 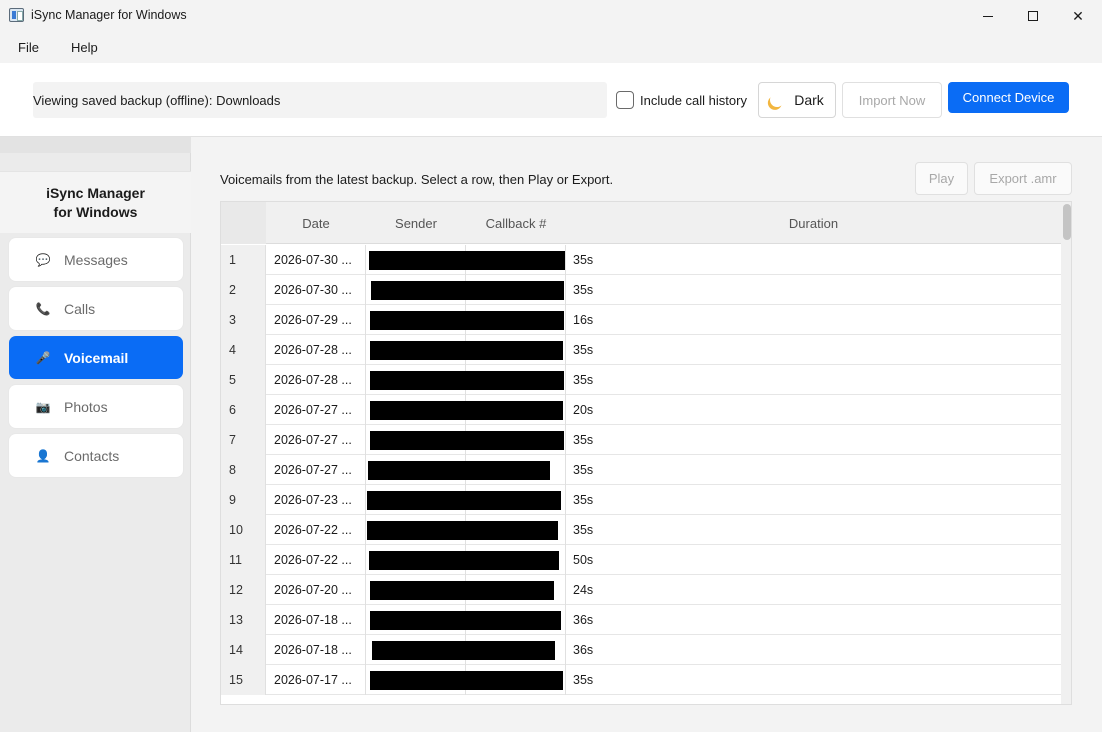 I want to click on minimize-button, so click(x=988, y=16).